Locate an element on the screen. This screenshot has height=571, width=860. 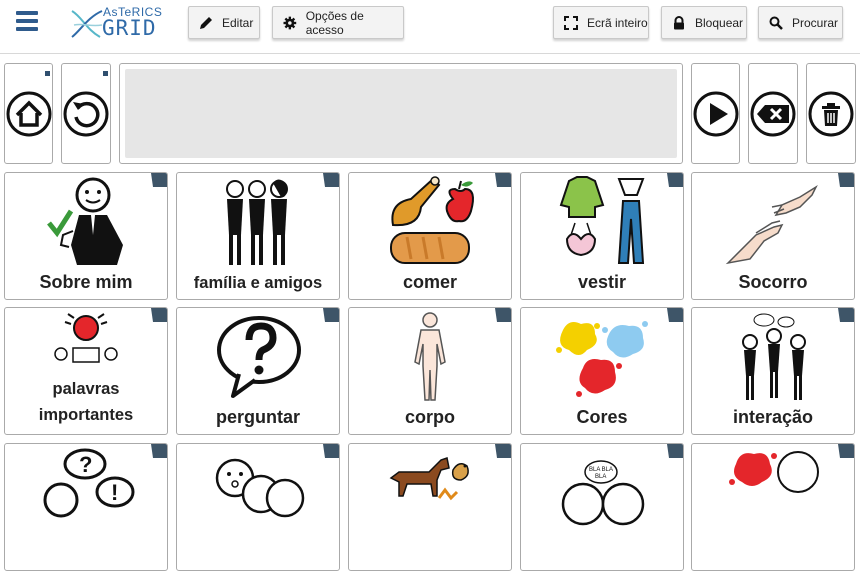
cell-ask: perguntar is located at coordinates (258, 371).